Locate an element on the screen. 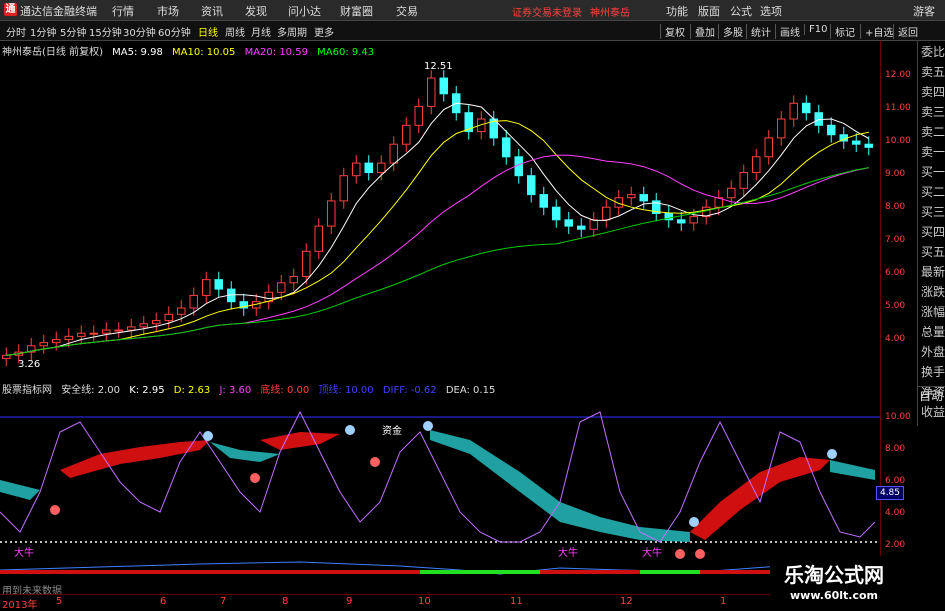 This screenshot has width=945, height=611. date-label: 8 is located at coordinates (285, 601).